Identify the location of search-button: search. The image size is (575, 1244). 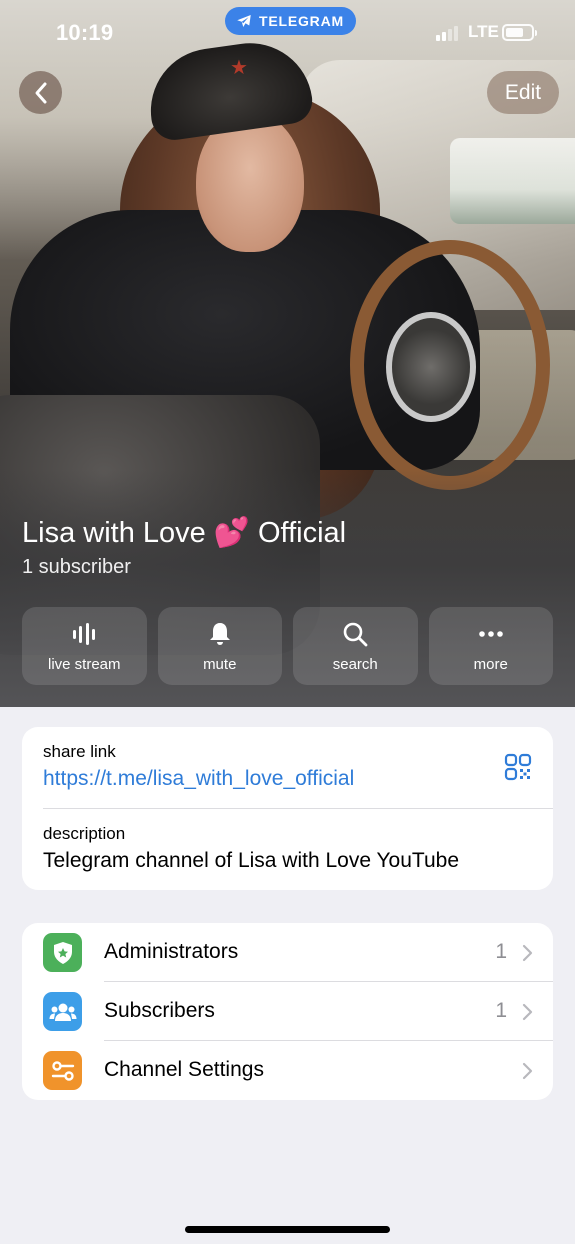
(355, 646).